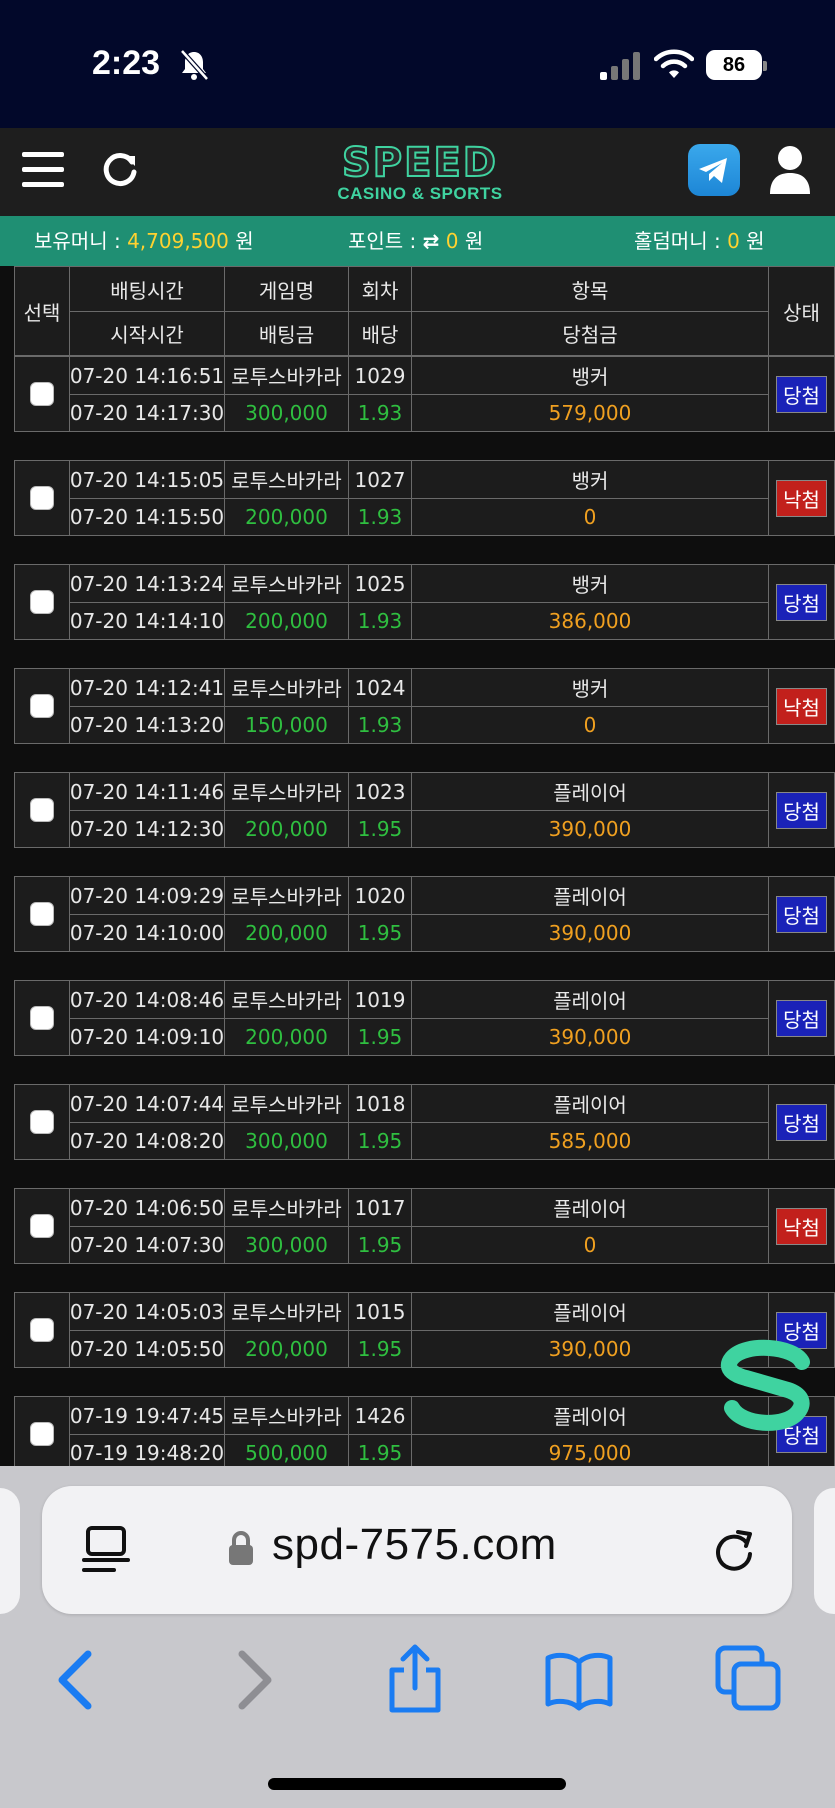  I want to click on bet-time: 07-20 14:12:41, so click(147, 687).